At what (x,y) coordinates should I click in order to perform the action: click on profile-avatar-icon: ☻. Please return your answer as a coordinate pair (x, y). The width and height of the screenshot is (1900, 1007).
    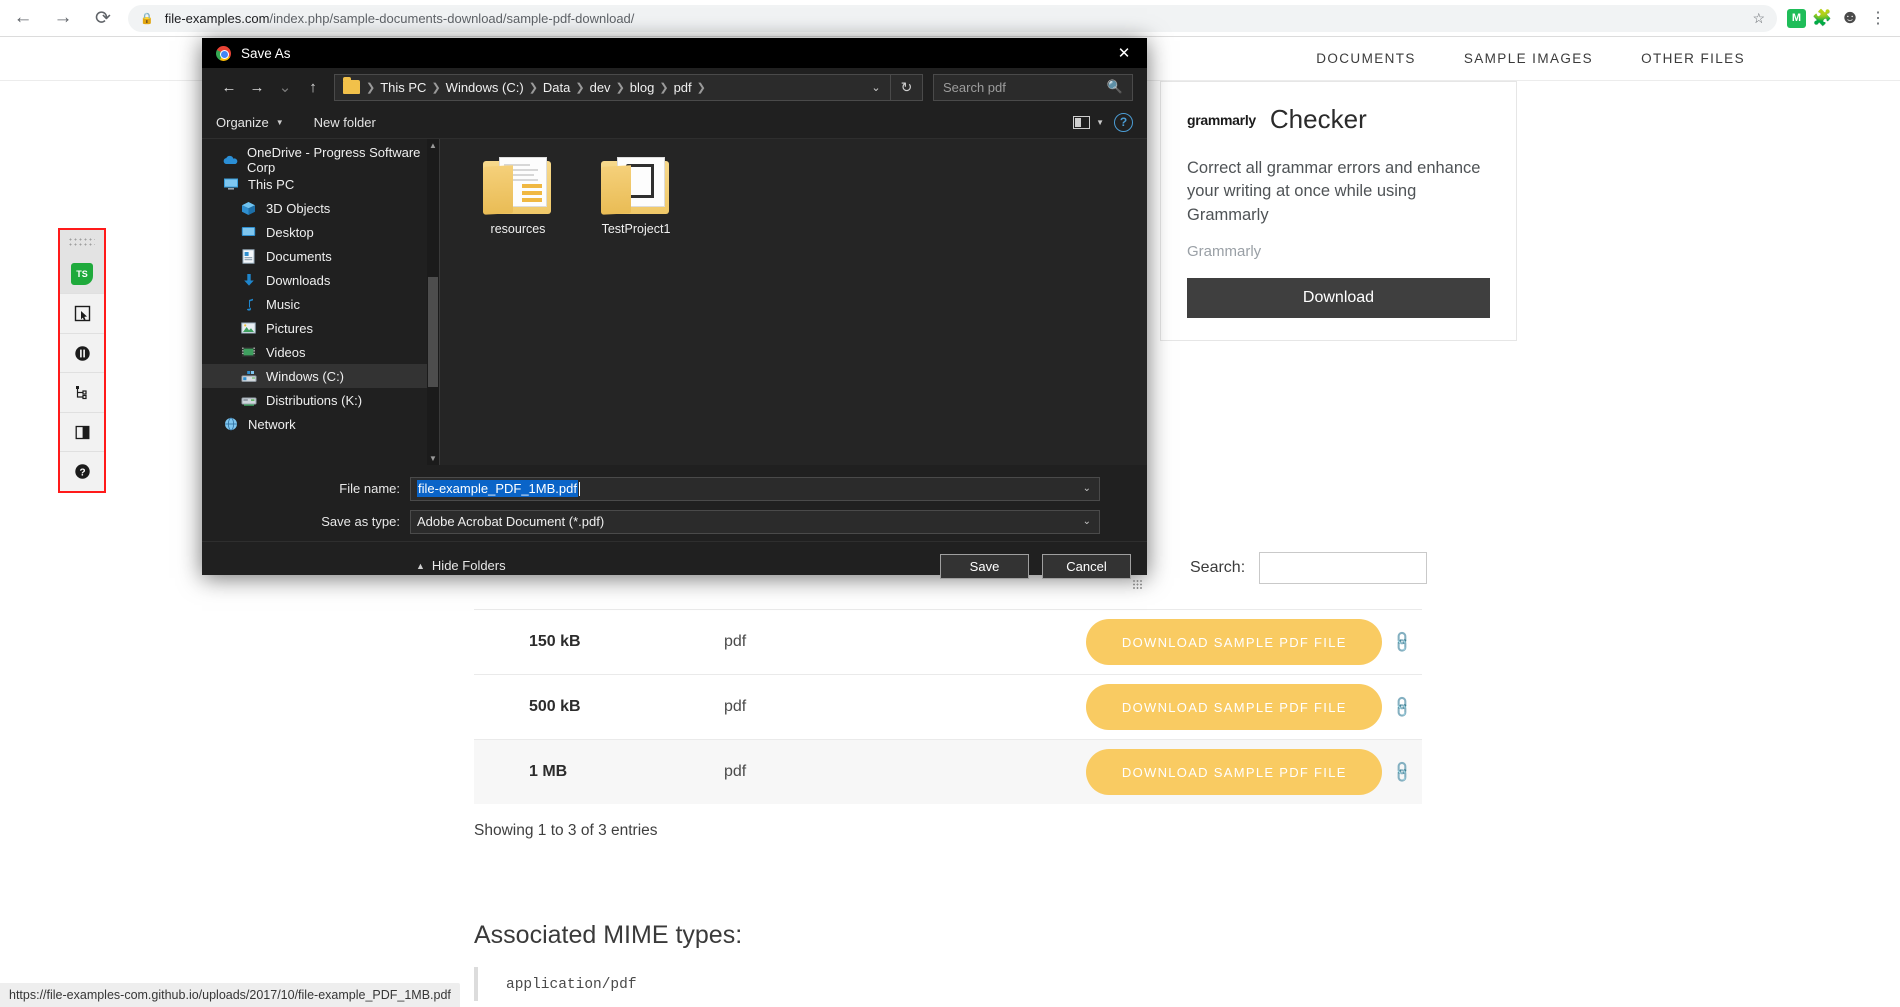
    Looking at the image, I should click on (1850, 18).